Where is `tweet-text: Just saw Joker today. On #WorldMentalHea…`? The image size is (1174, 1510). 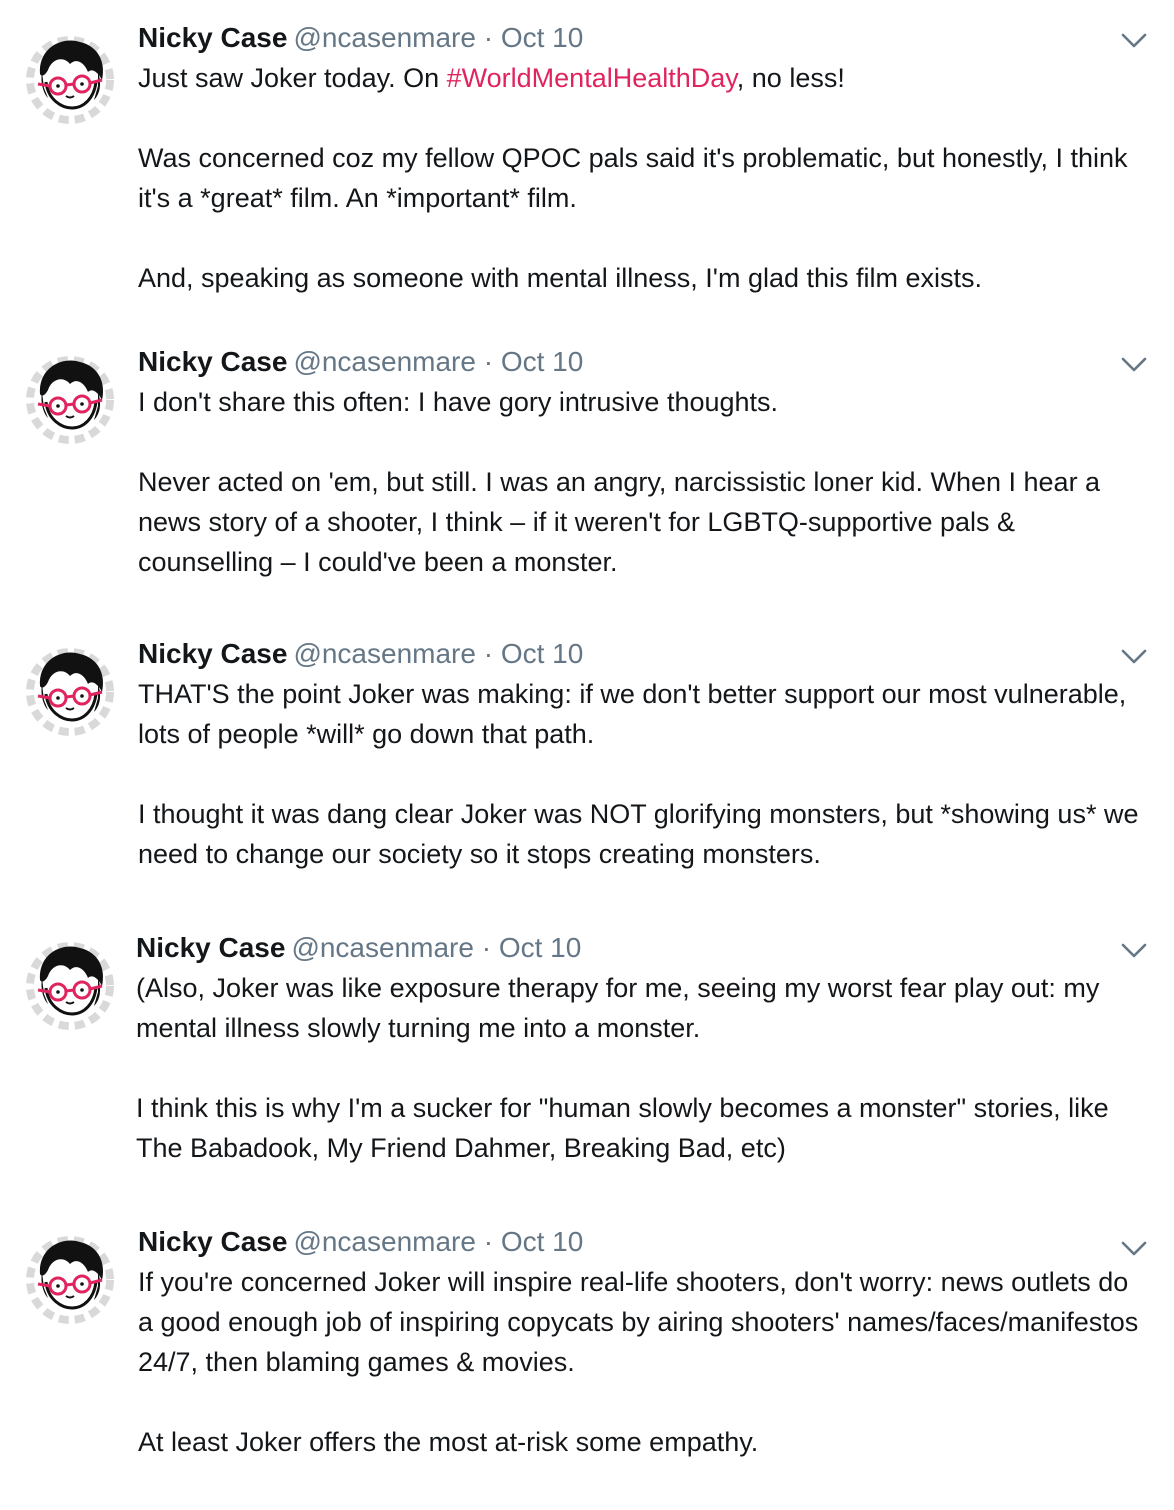
tweet-text: Just saw Joker today. On #WorldMentalHea… is located at coordinates (643, 178).